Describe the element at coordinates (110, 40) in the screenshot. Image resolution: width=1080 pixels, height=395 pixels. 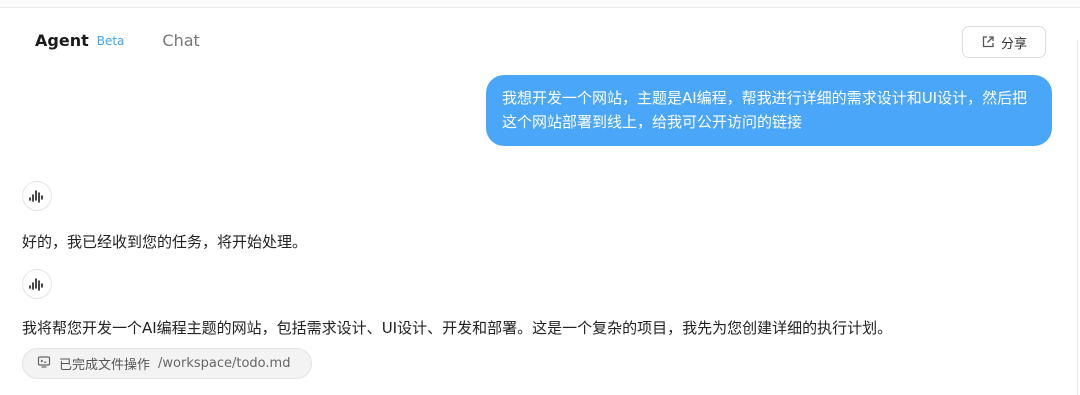
I see `beta-badge: Beta` at that location.